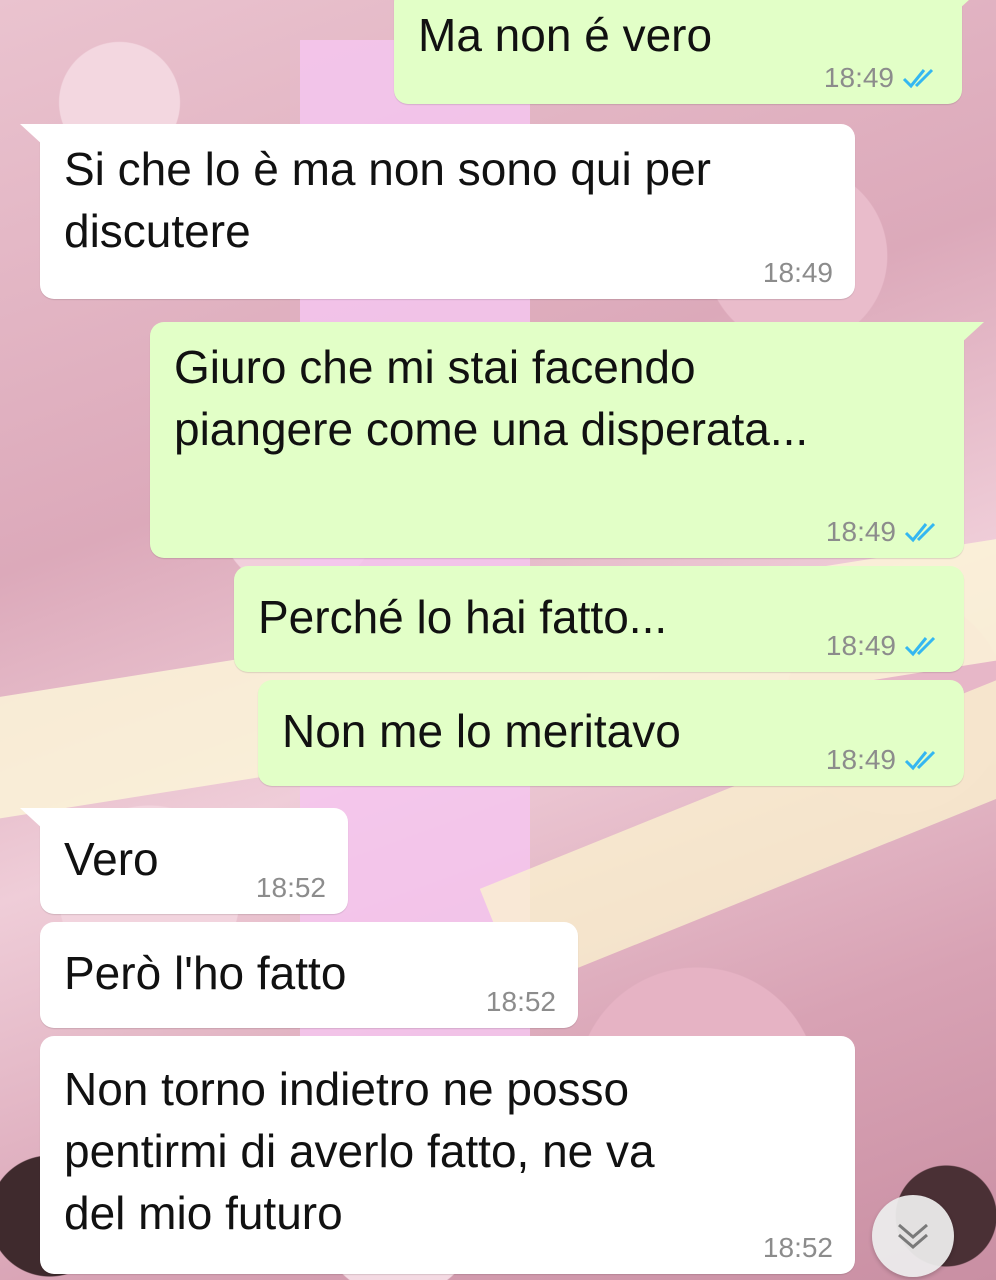 Image resolution: width=996 pixels, height=1280 pixels. I want to click on chevron-double-down-icon, so click(913, 1236).